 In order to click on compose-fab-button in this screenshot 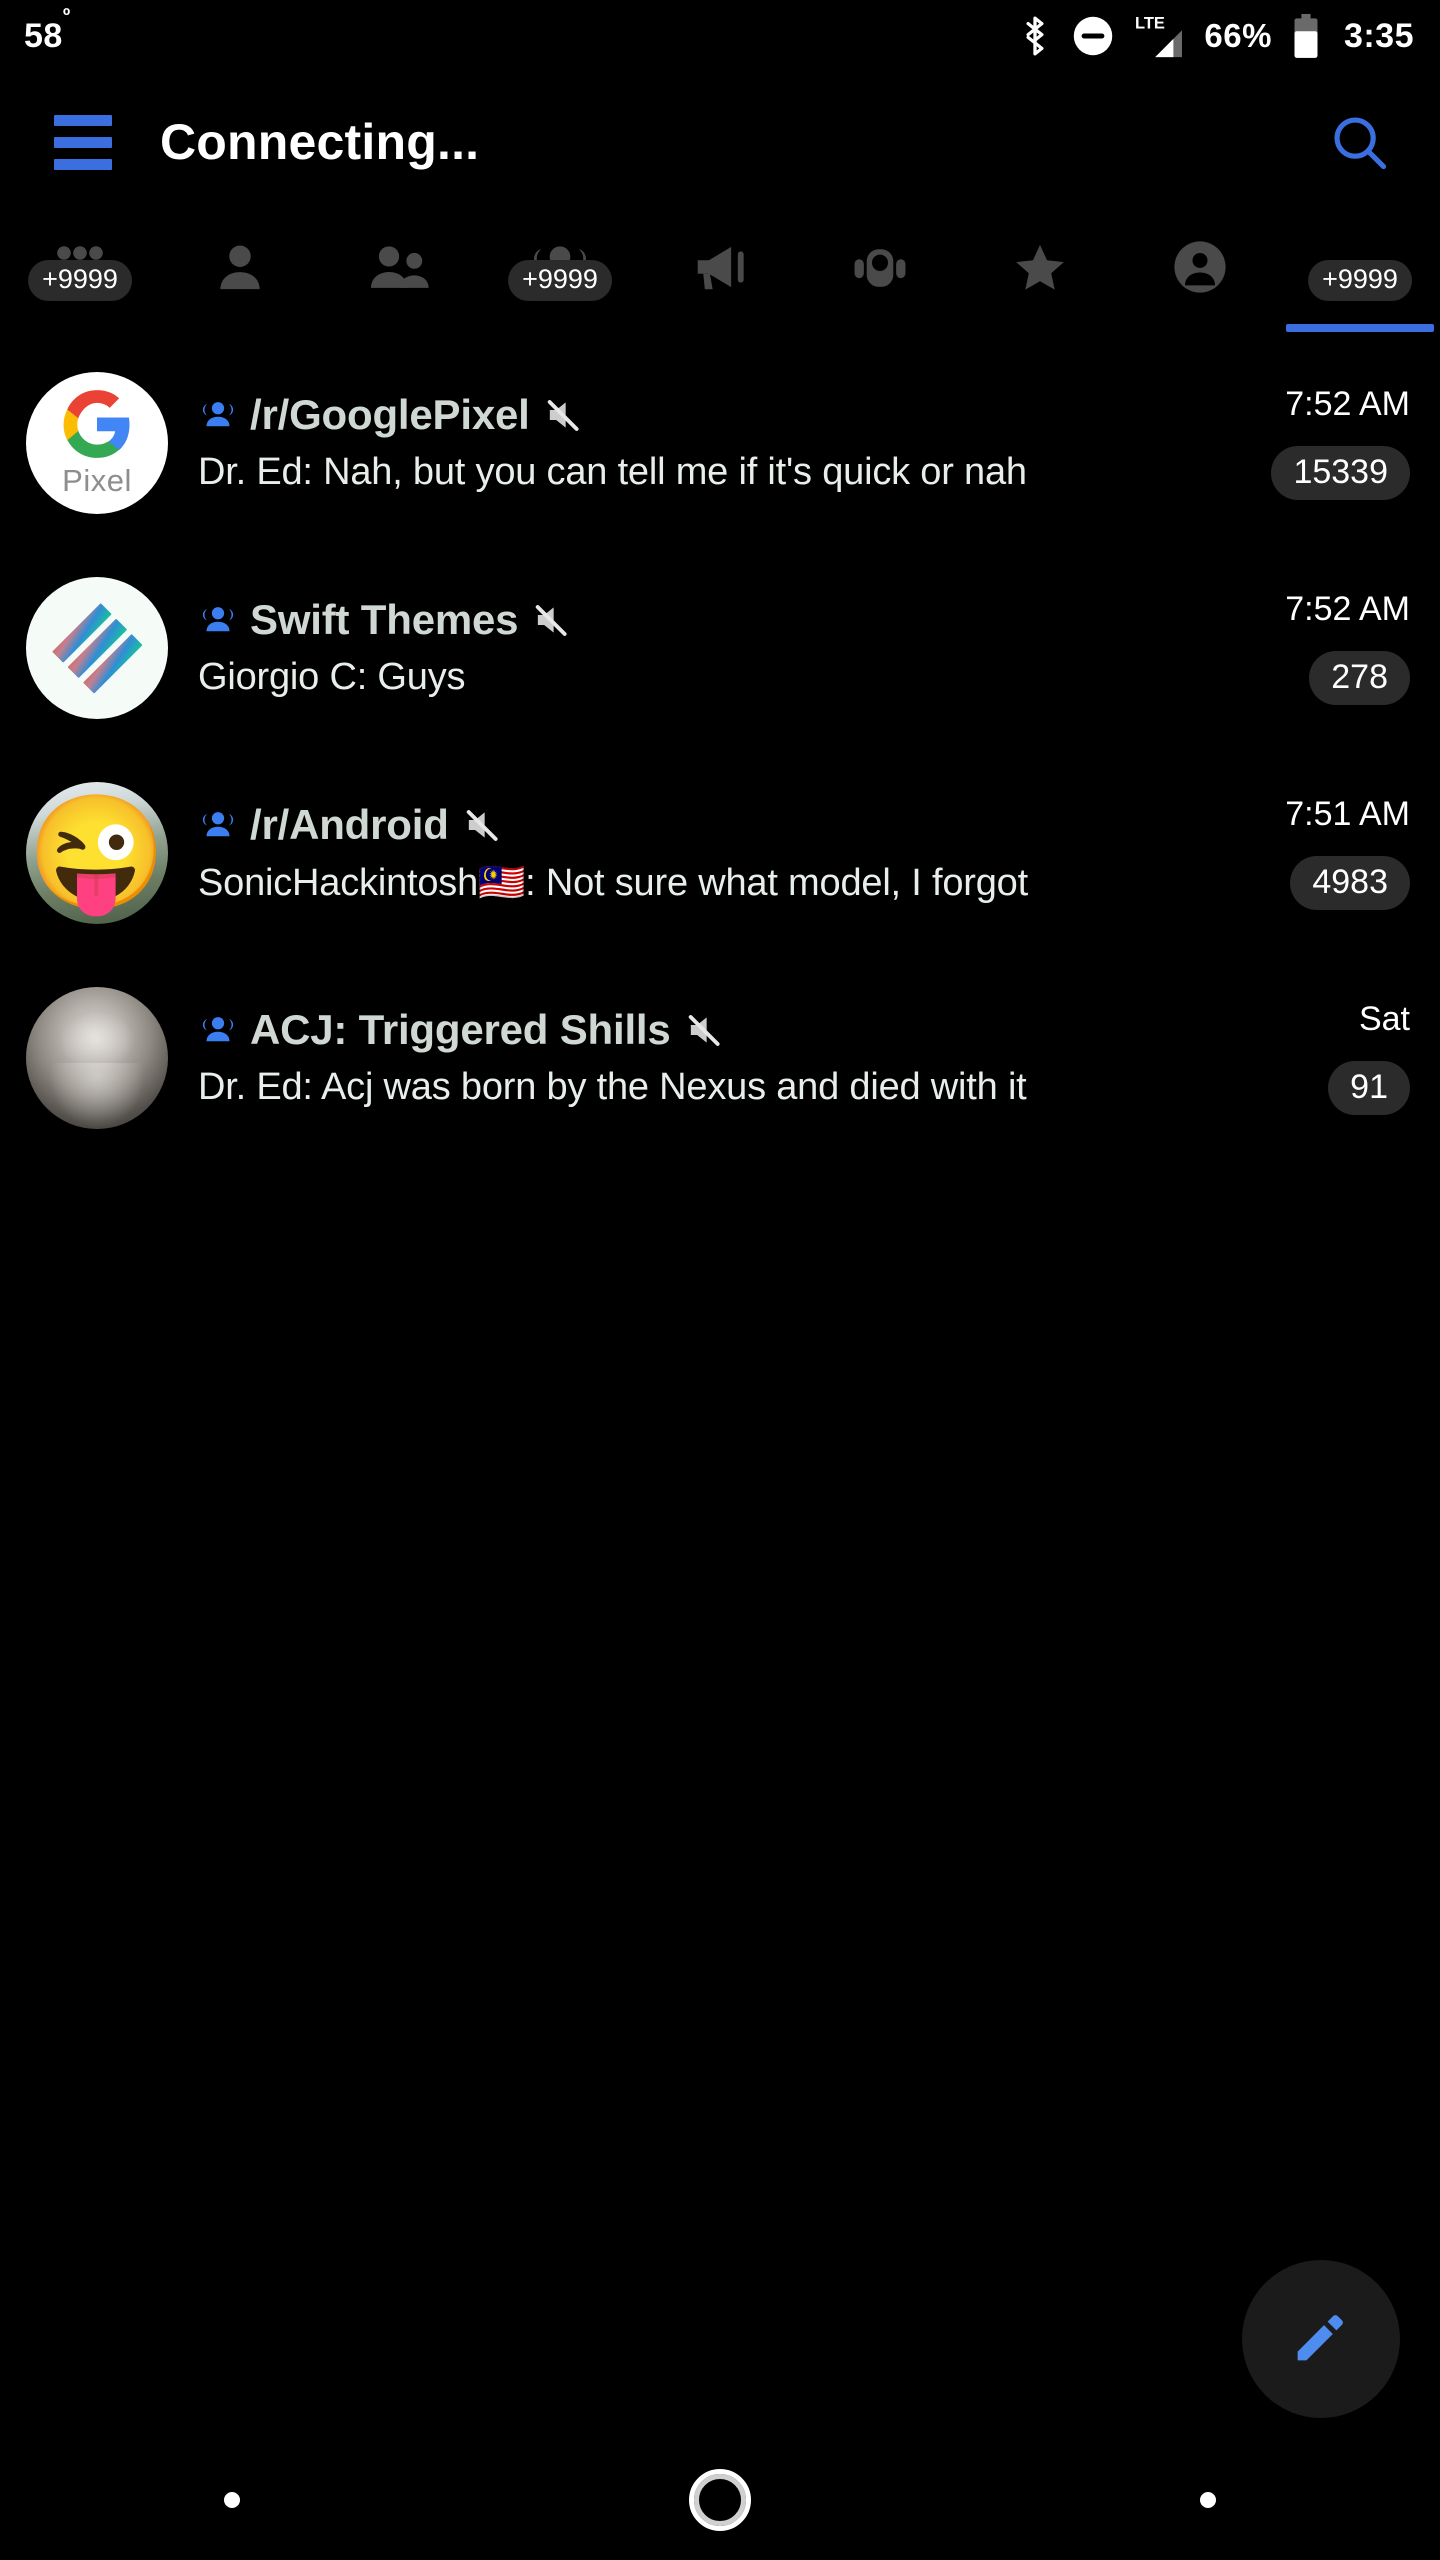, I will do `click(1321, 2339)`.